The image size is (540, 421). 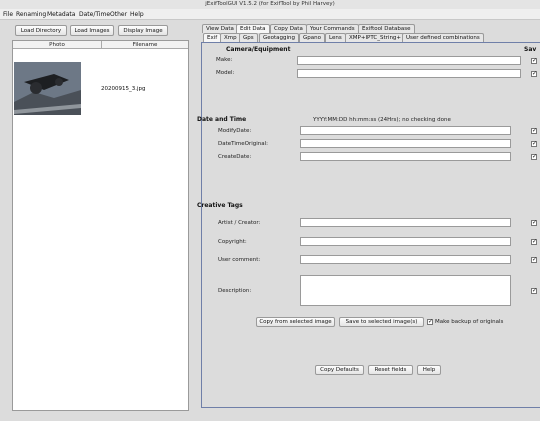 I want to click on model-label: Model:, so click(x=225, y=73).